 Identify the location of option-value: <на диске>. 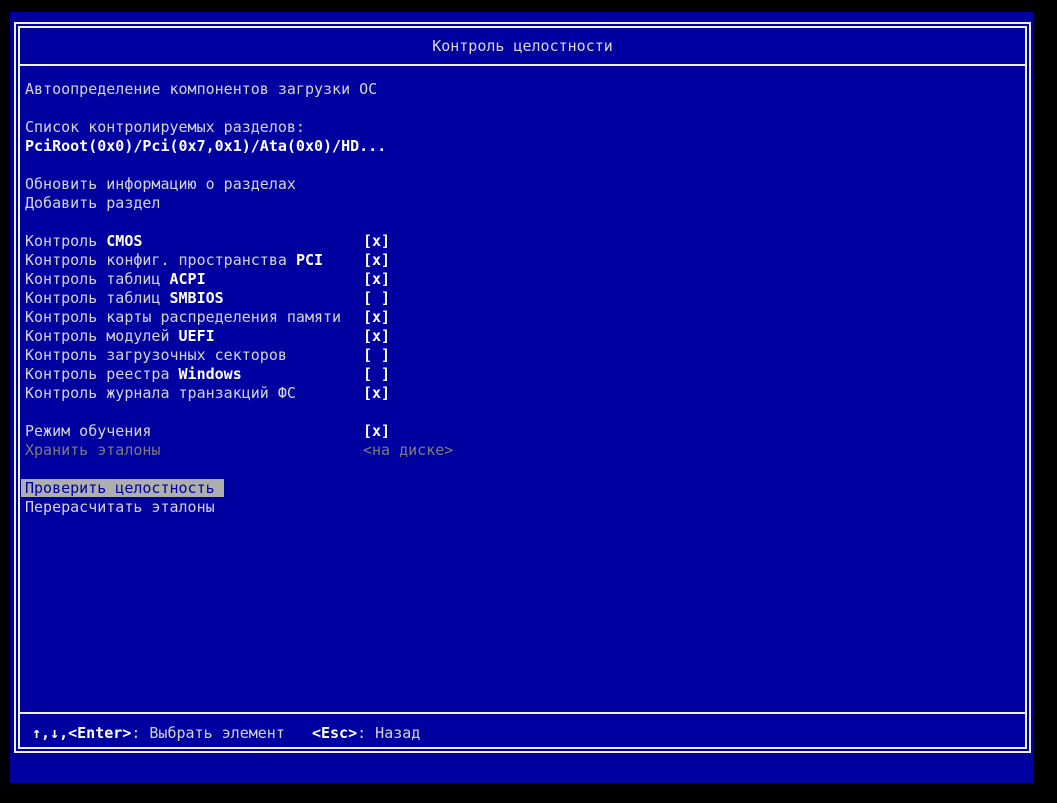
(408, 450).